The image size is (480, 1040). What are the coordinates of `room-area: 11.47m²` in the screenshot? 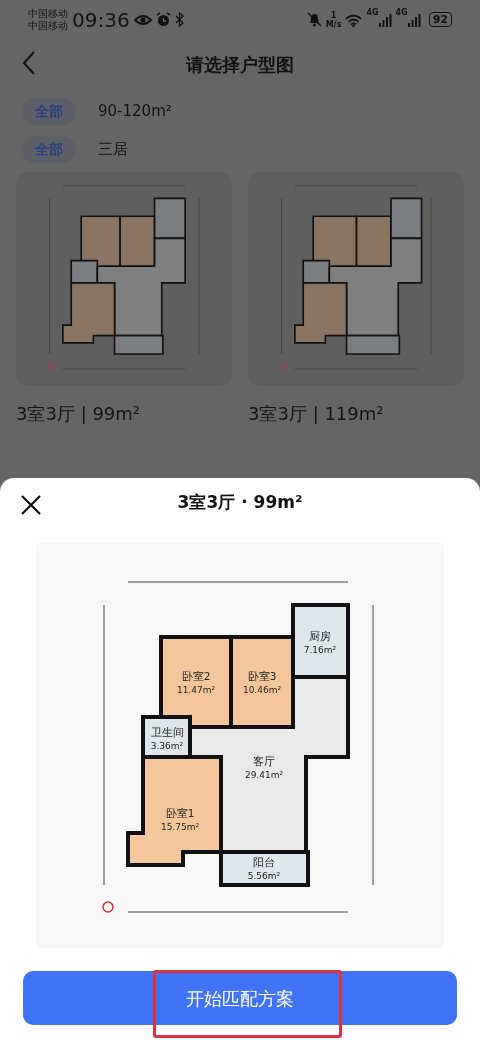 It's located at (196, 690).